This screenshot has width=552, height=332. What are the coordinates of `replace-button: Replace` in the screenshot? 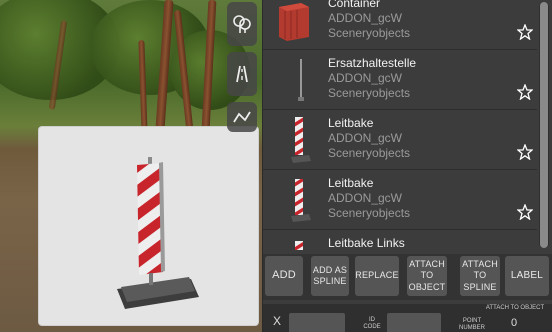 It's located at (377, 276).